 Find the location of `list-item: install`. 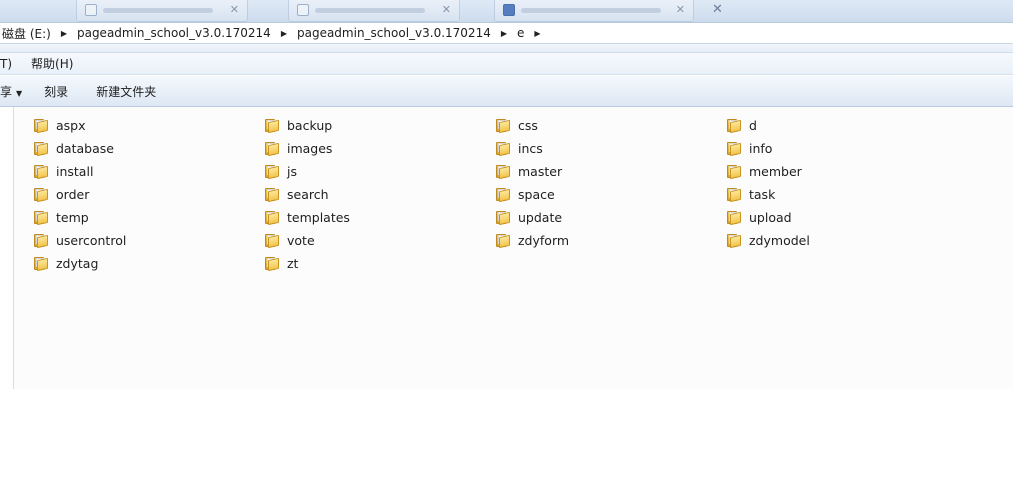

list-item: install is located at coordinates (63, 171).